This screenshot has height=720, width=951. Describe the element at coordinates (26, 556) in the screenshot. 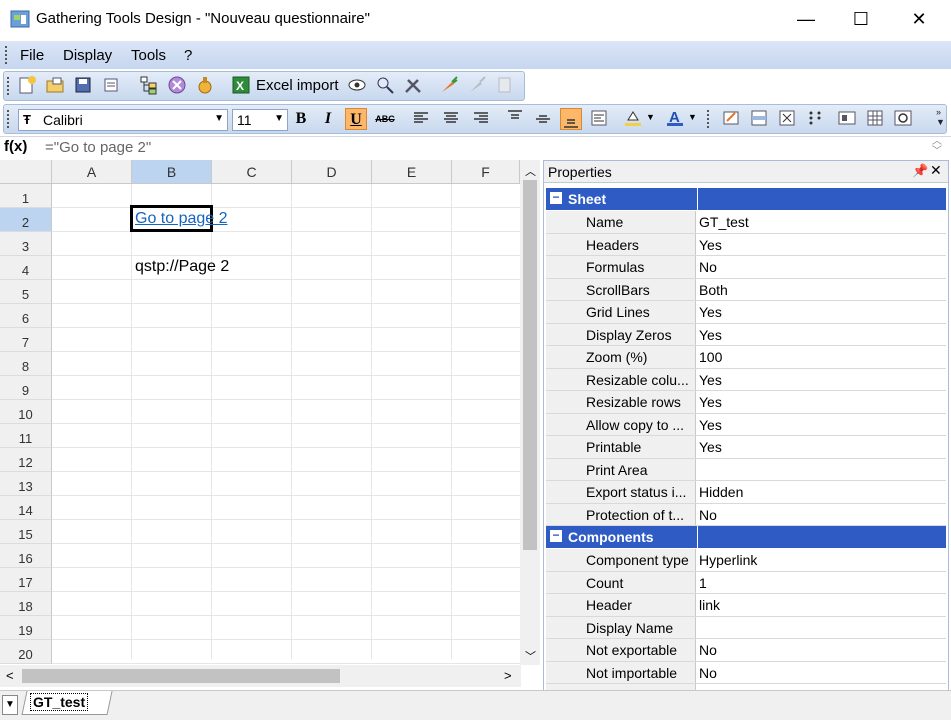

I see `row-header: 16` at that location.